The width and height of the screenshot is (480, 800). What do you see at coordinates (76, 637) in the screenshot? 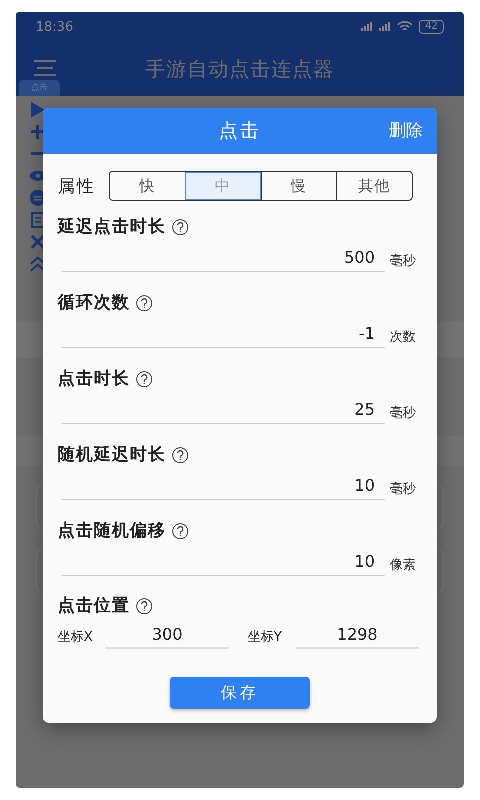
I see `coordinate-label: 坐标X` at bounding box center [76, 637].